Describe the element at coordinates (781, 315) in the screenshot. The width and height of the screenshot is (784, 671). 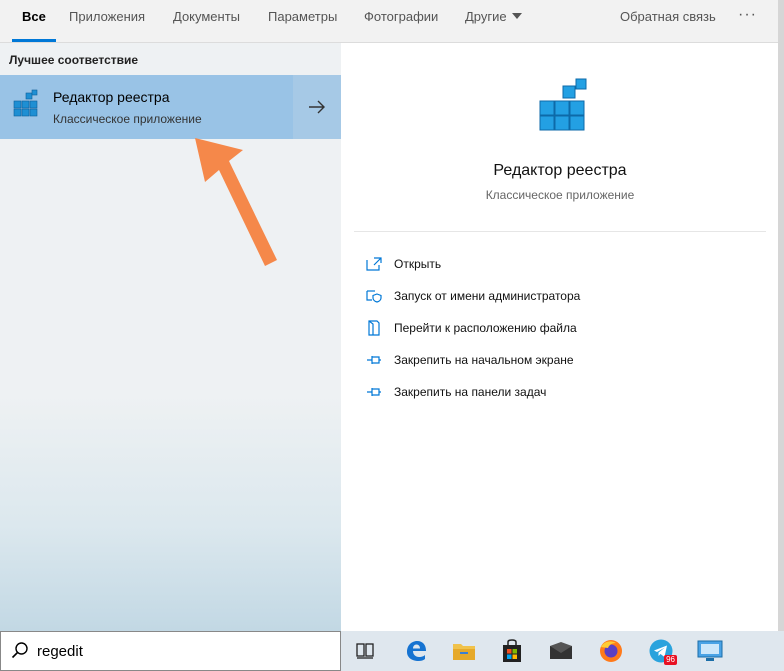
I see `window-edge` at that location.